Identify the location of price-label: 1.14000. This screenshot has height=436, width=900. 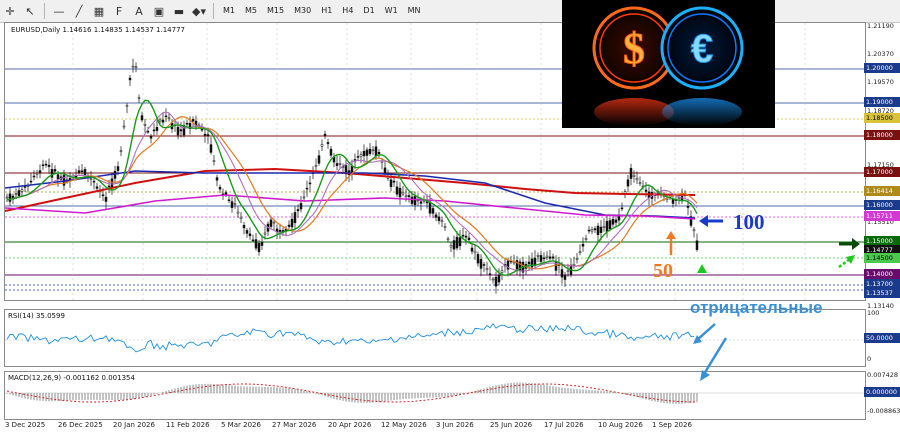
(882, 274).